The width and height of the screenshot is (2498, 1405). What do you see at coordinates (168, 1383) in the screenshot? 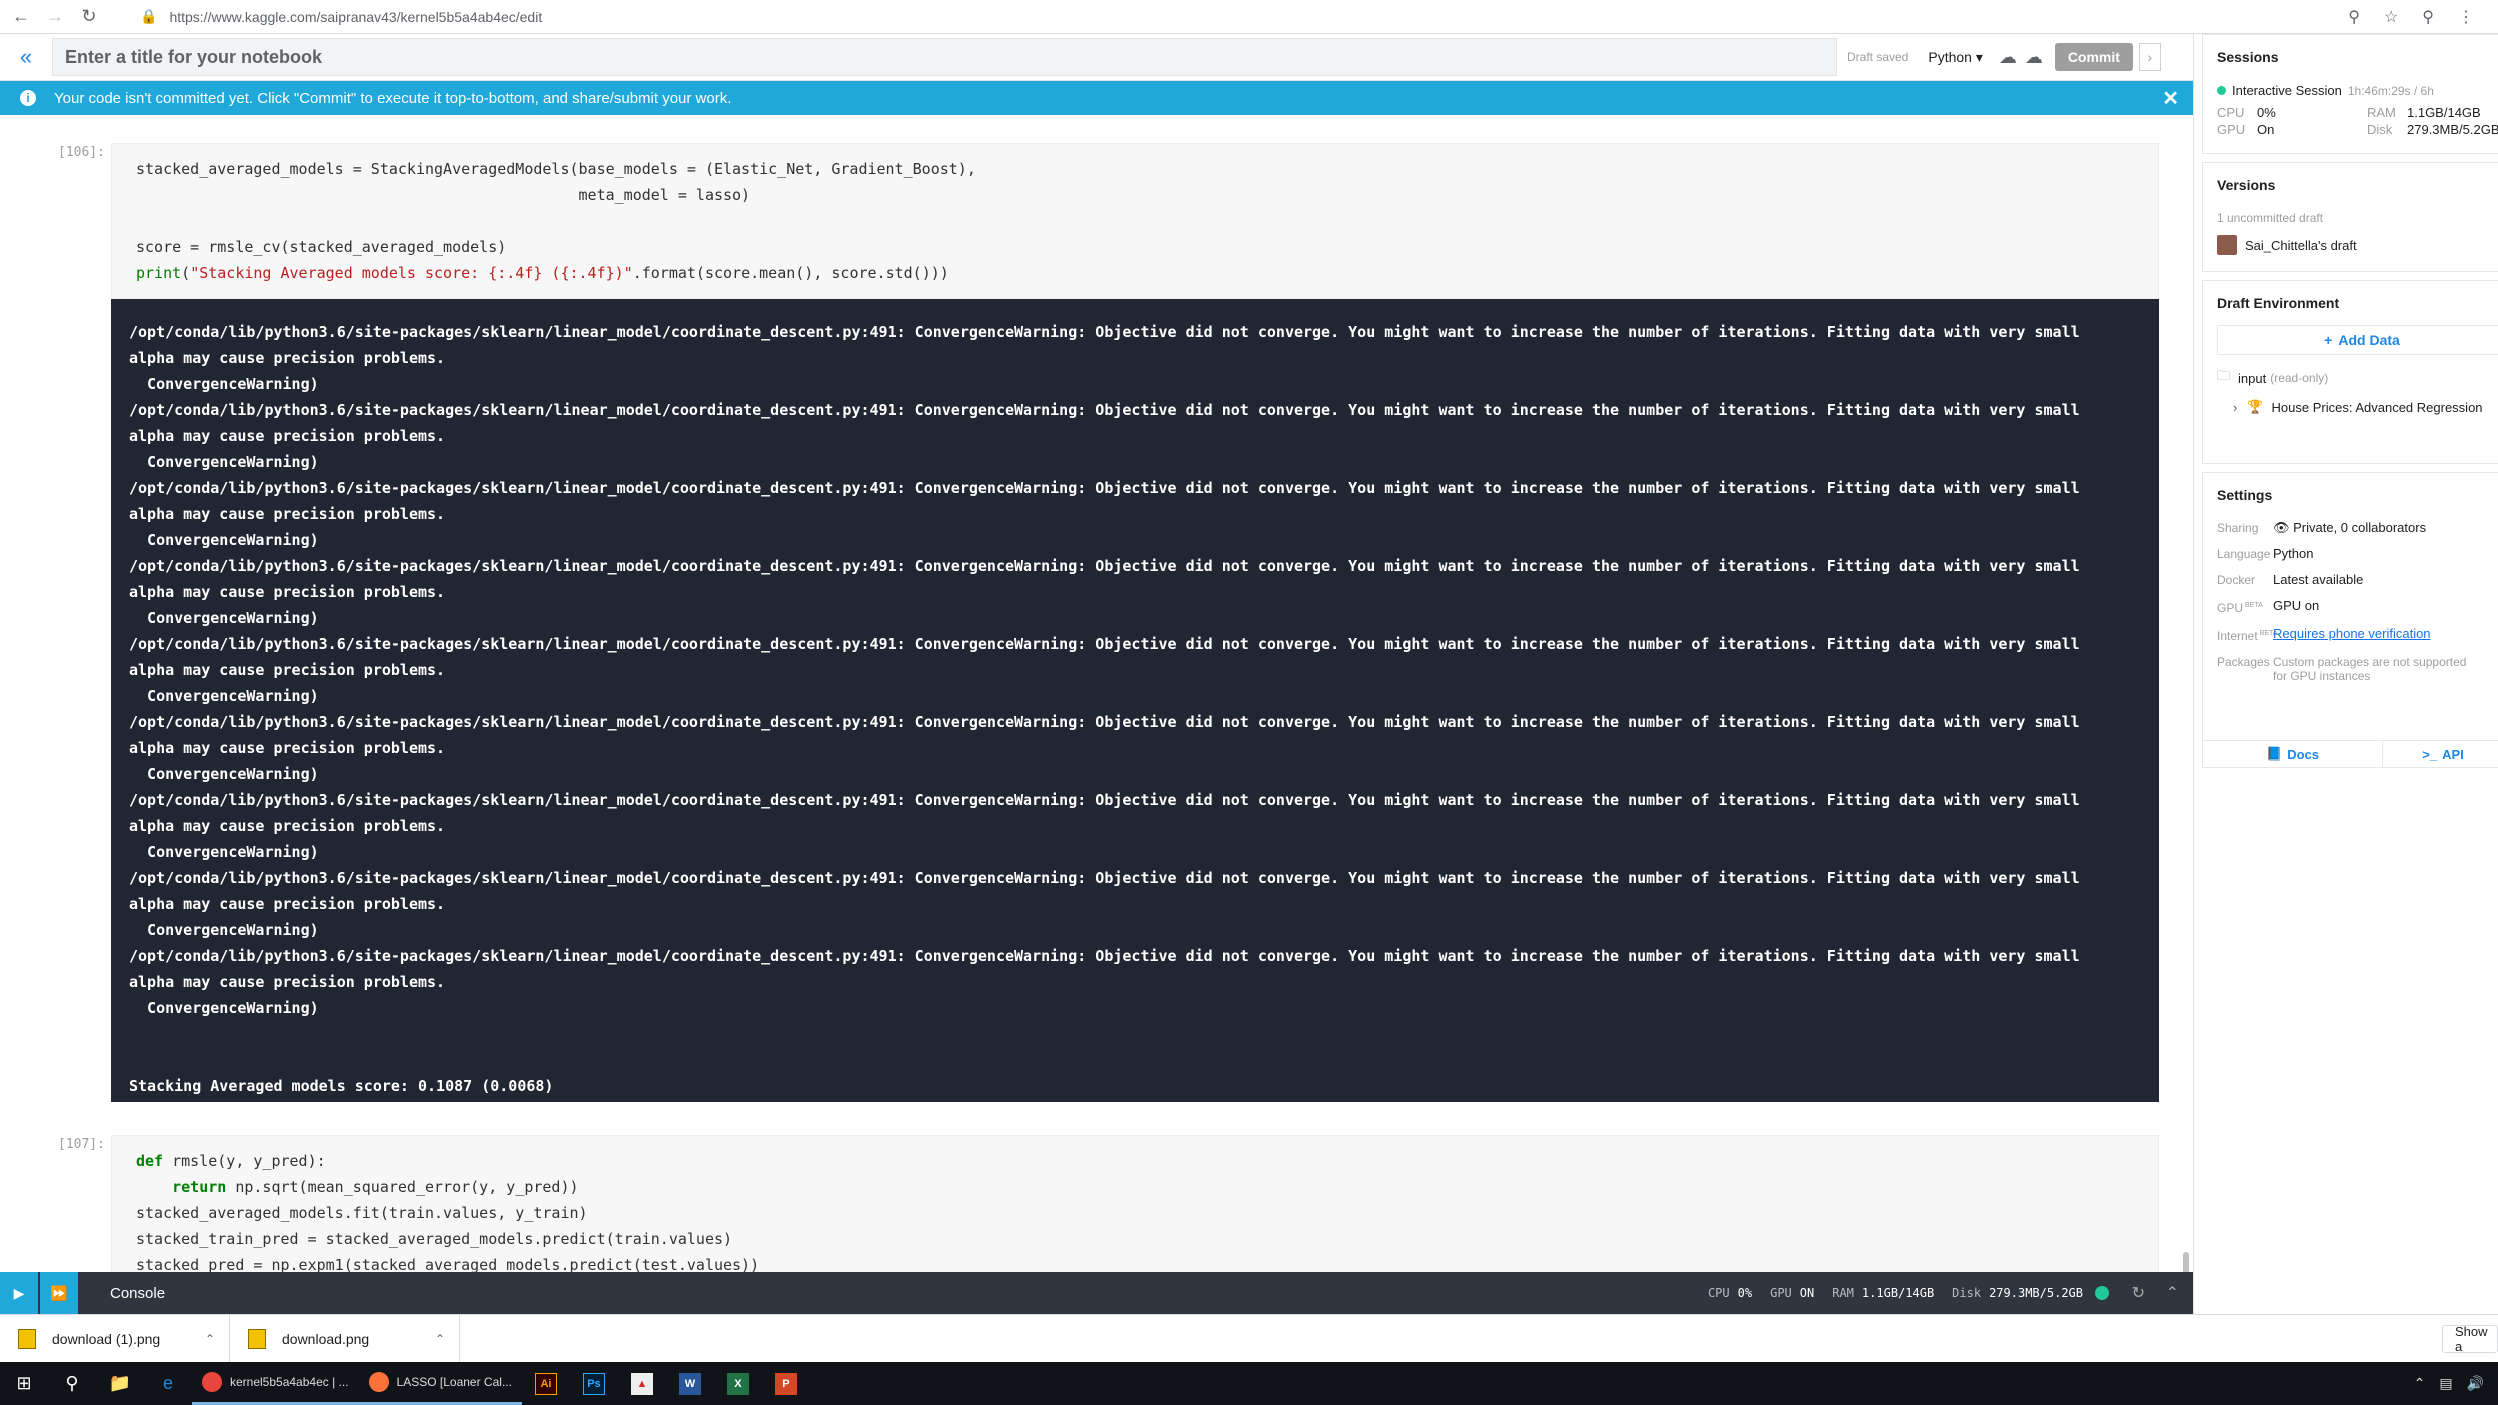
I see `edge-icon: e` at bounding box center [168, 1383].